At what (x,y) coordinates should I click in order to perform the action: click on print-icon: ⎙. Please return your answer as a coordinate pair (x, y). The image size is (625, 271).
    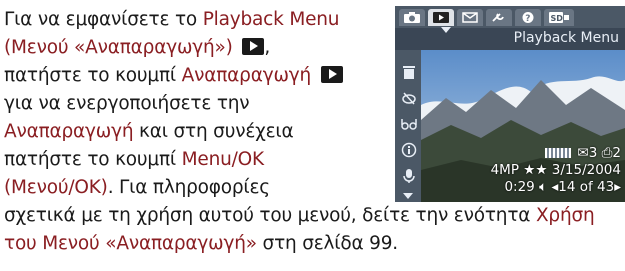
    Looking at the image, I should click on (607, 153).